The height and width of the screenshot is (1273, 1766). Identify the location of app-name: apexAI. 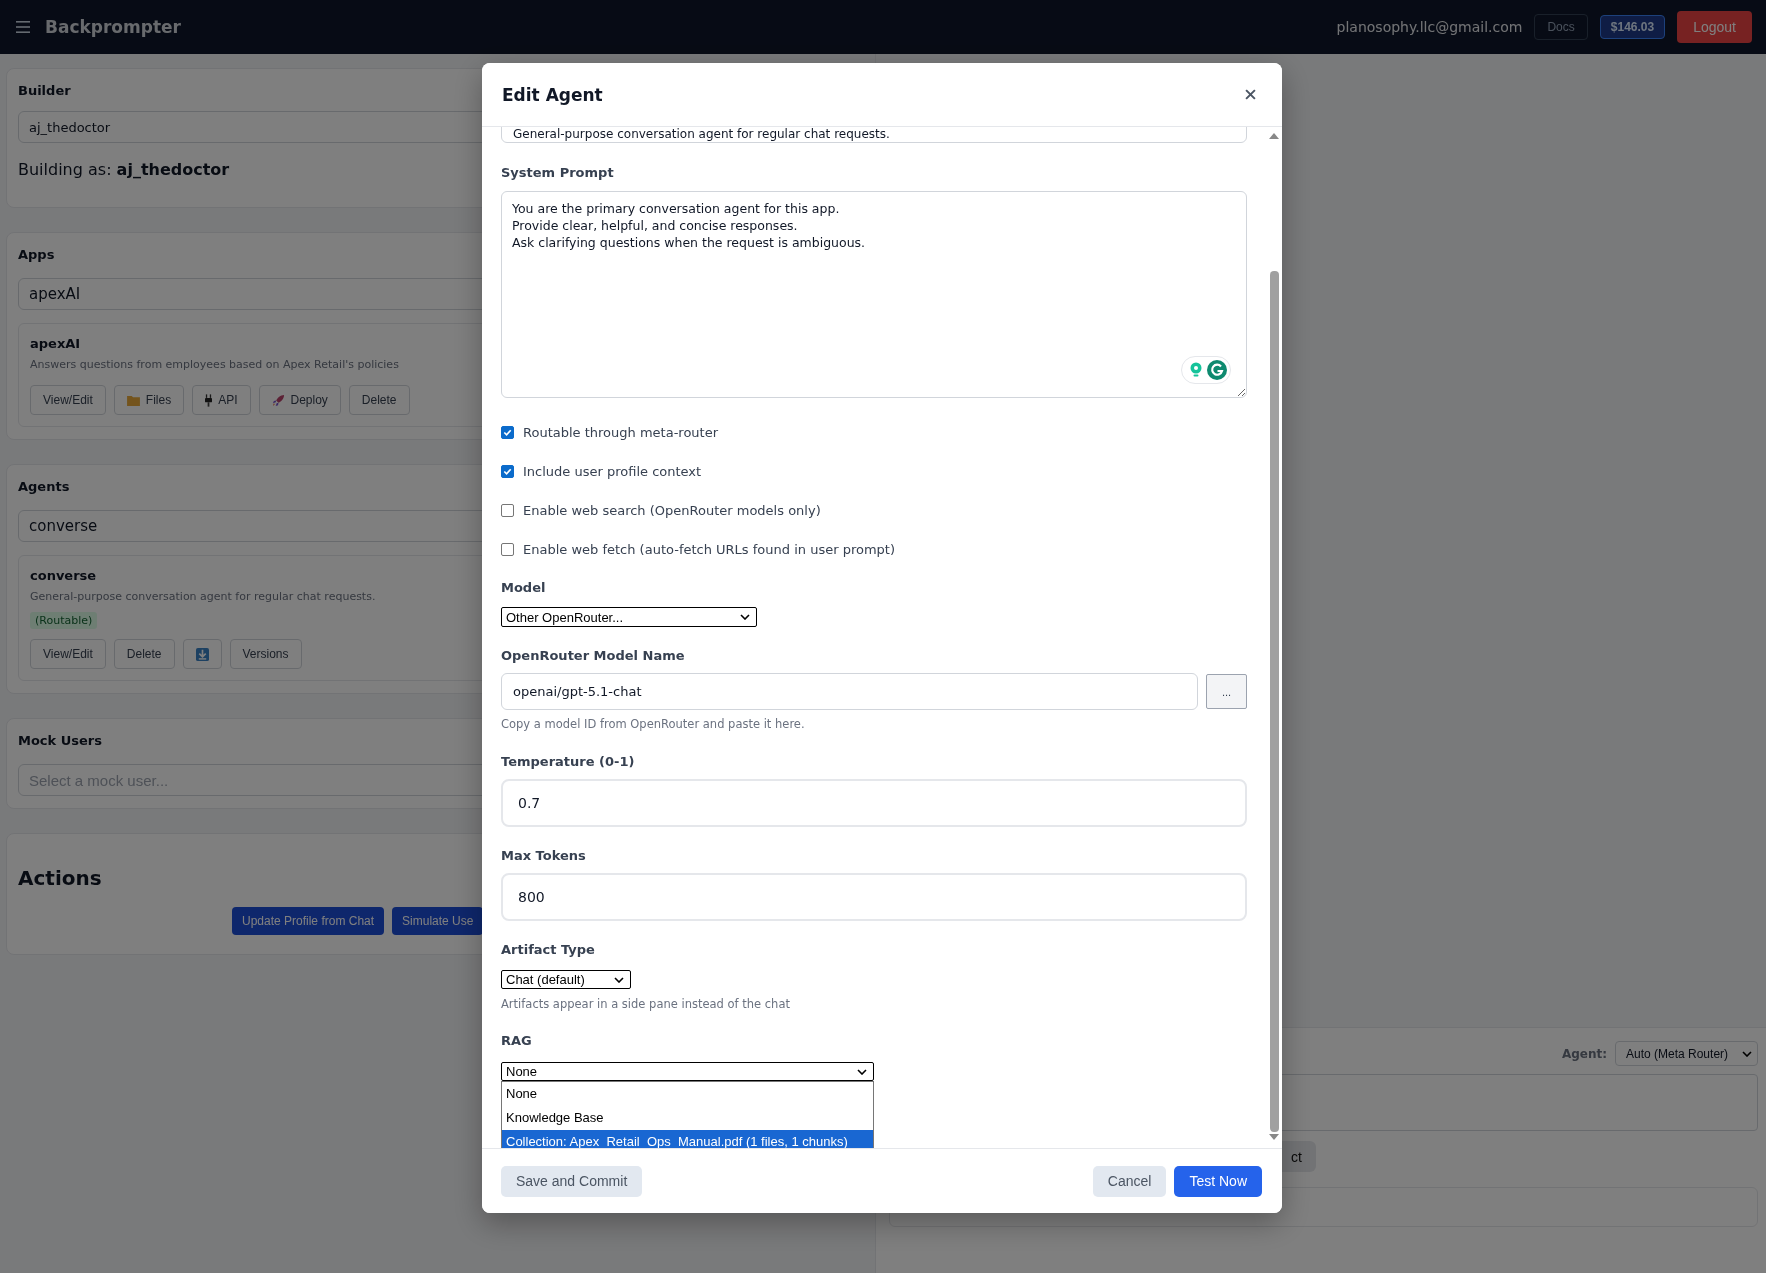
(55, 344).